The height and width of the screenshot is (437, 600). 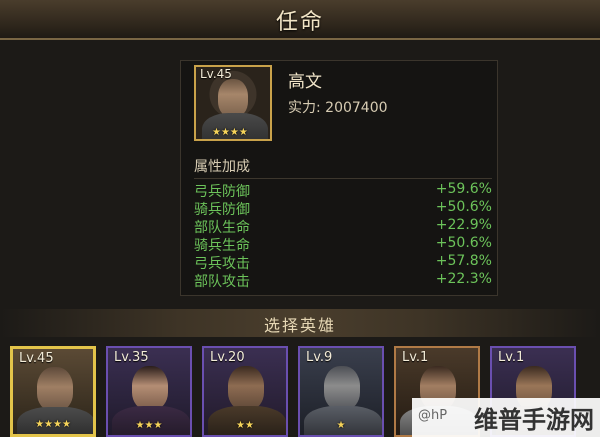 I want to click on attribute-label: 弓兵攻击, so click(x=222, y=264).